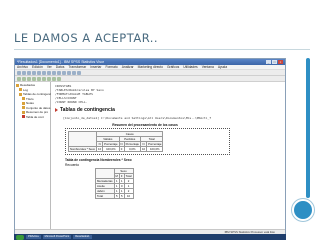  I want to click on print-icon, so click(29, 73).